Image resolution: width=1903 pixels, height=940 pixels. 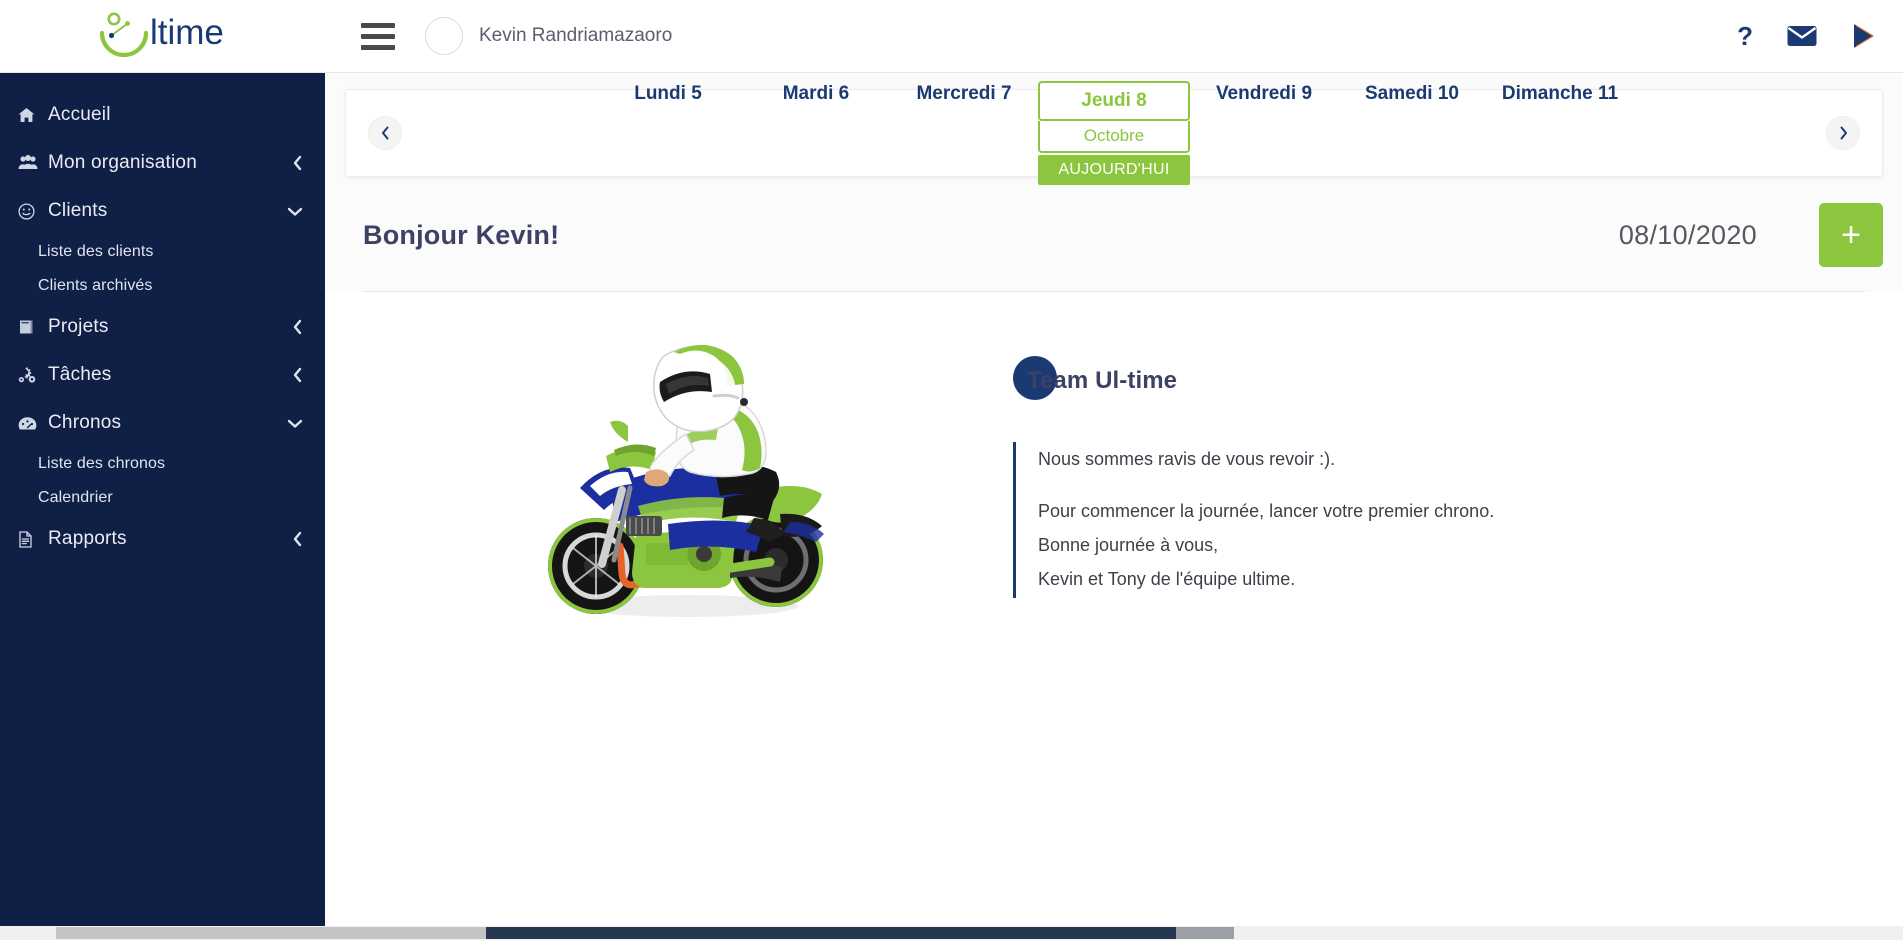 I want to click on sidebar-item-accueil: Accueil, so click(x=162, y=115).